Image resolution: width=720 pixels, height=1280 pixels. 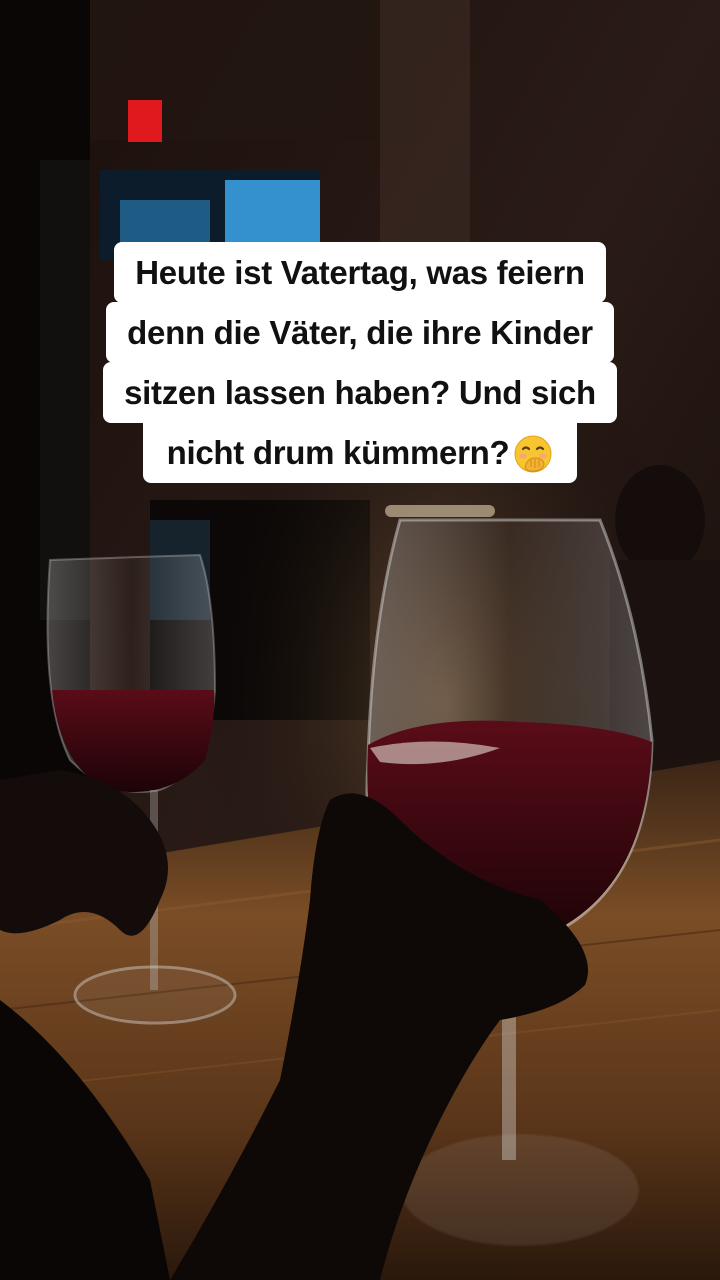 What do you see at coordinates (338, 452) in the screenshot?
I see `caption-line-4-text: nicht drum kümmern?` at bounding box center [338, 452].